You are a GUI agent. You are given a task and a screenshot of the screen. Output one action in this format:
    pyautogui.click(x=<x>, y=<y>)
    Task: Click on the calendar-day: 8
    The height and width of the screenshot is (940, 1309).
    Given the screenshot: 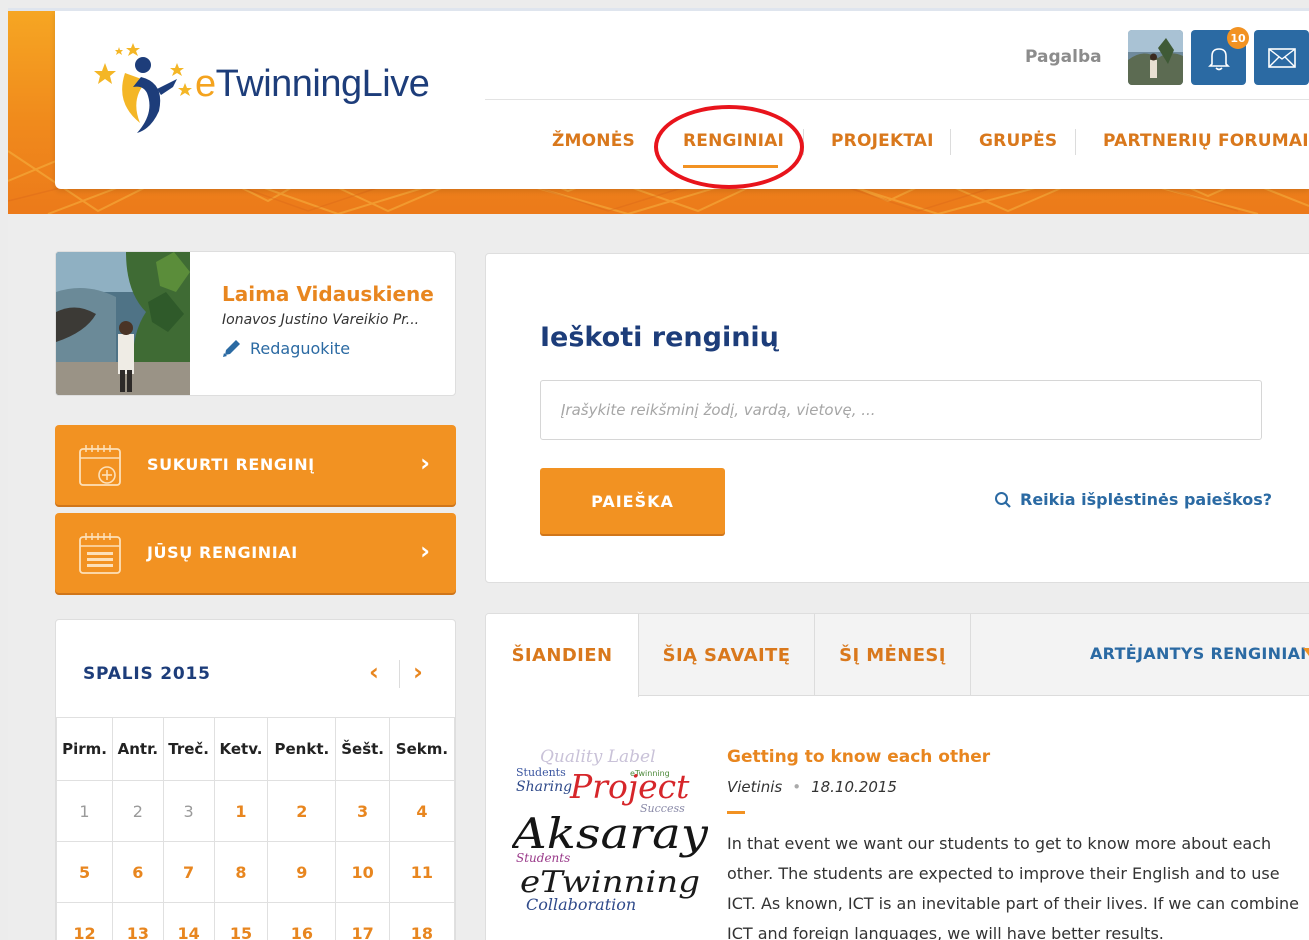 What is the action you would take?
    pyautogui.click(x=241, y=872)
    